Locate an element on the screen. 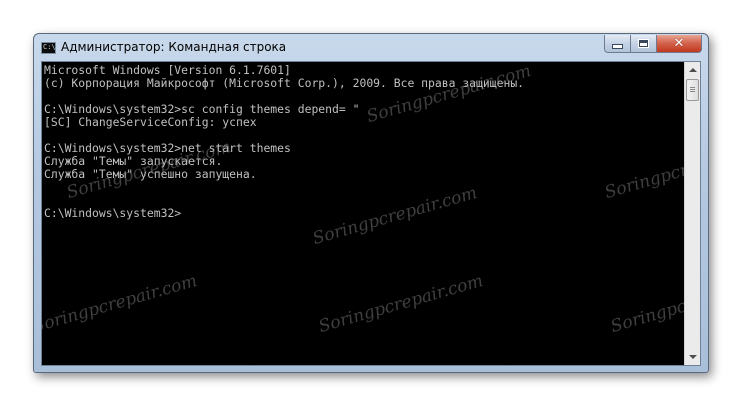 The image size is (741, 406). arrow-down-icon is located at coordinates (692, 357).